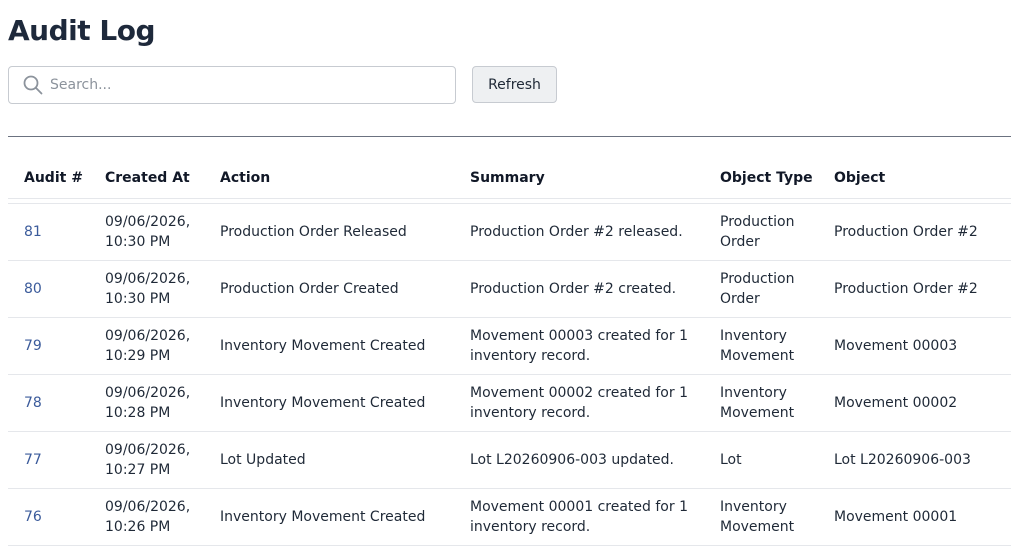  Describe the element at coordinates (329, 289) in the screenshot. I see `action-cell: Production Order Created` at that location.